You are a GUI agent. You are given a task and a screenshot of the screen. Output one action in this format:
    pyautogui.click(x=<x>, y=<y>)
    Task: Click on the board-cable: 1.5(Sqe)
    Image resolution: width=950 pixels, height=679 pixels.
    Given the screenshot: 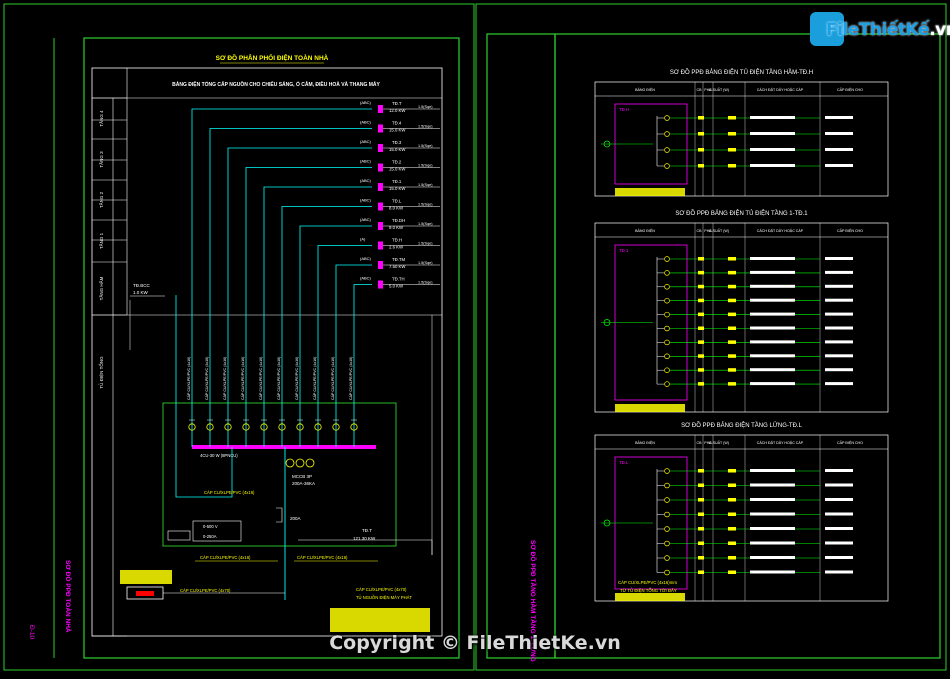 What is the action you would take?
    pyautogui.click(x=425, y=185)
    